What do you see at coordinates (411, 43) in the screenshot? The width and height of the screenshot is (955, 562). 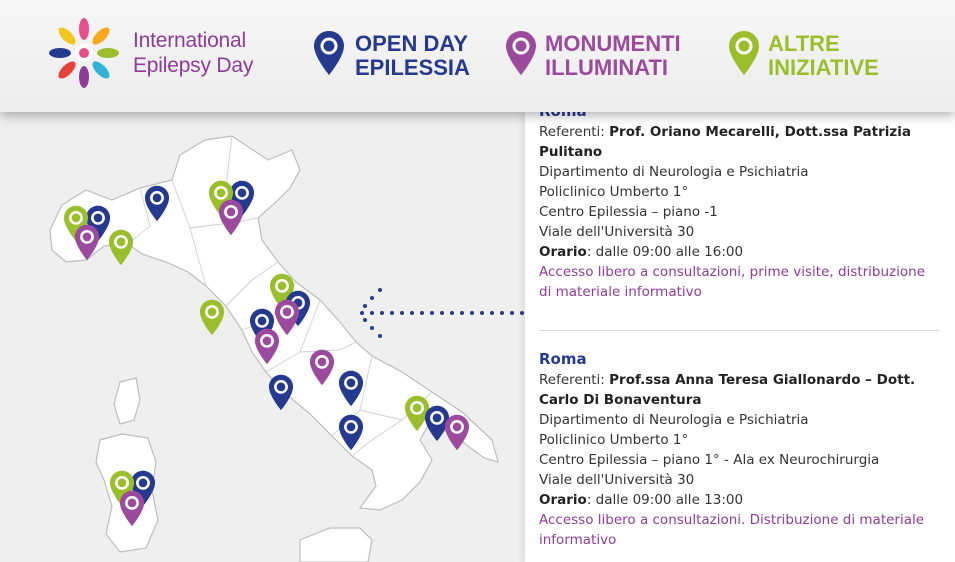 I see `legend-open-day-line1: OPEN DAY` at bounding box center [411, 43].